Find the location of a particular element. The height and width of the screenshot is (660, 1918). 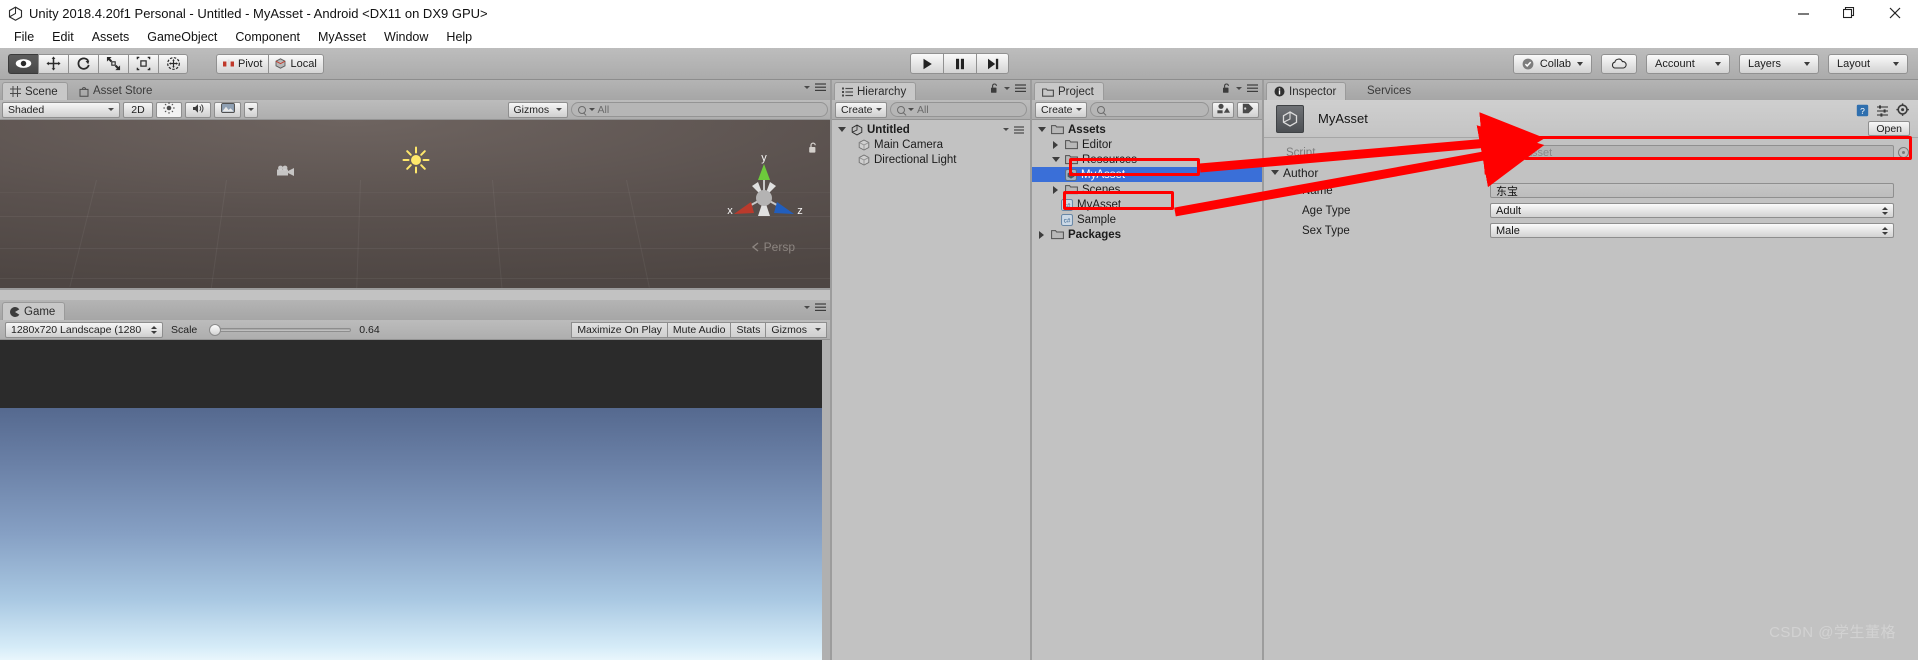

filter-by-type-button is located at coordinates (1223, 109).